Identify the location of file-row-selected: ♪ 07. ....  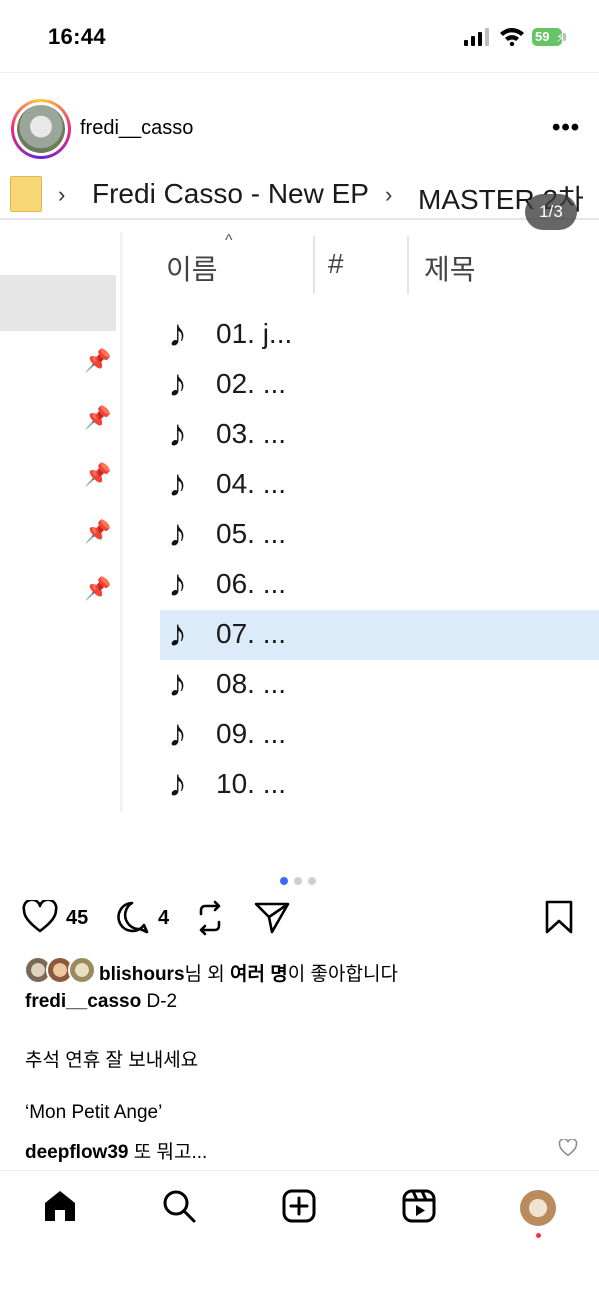
(379, 635).